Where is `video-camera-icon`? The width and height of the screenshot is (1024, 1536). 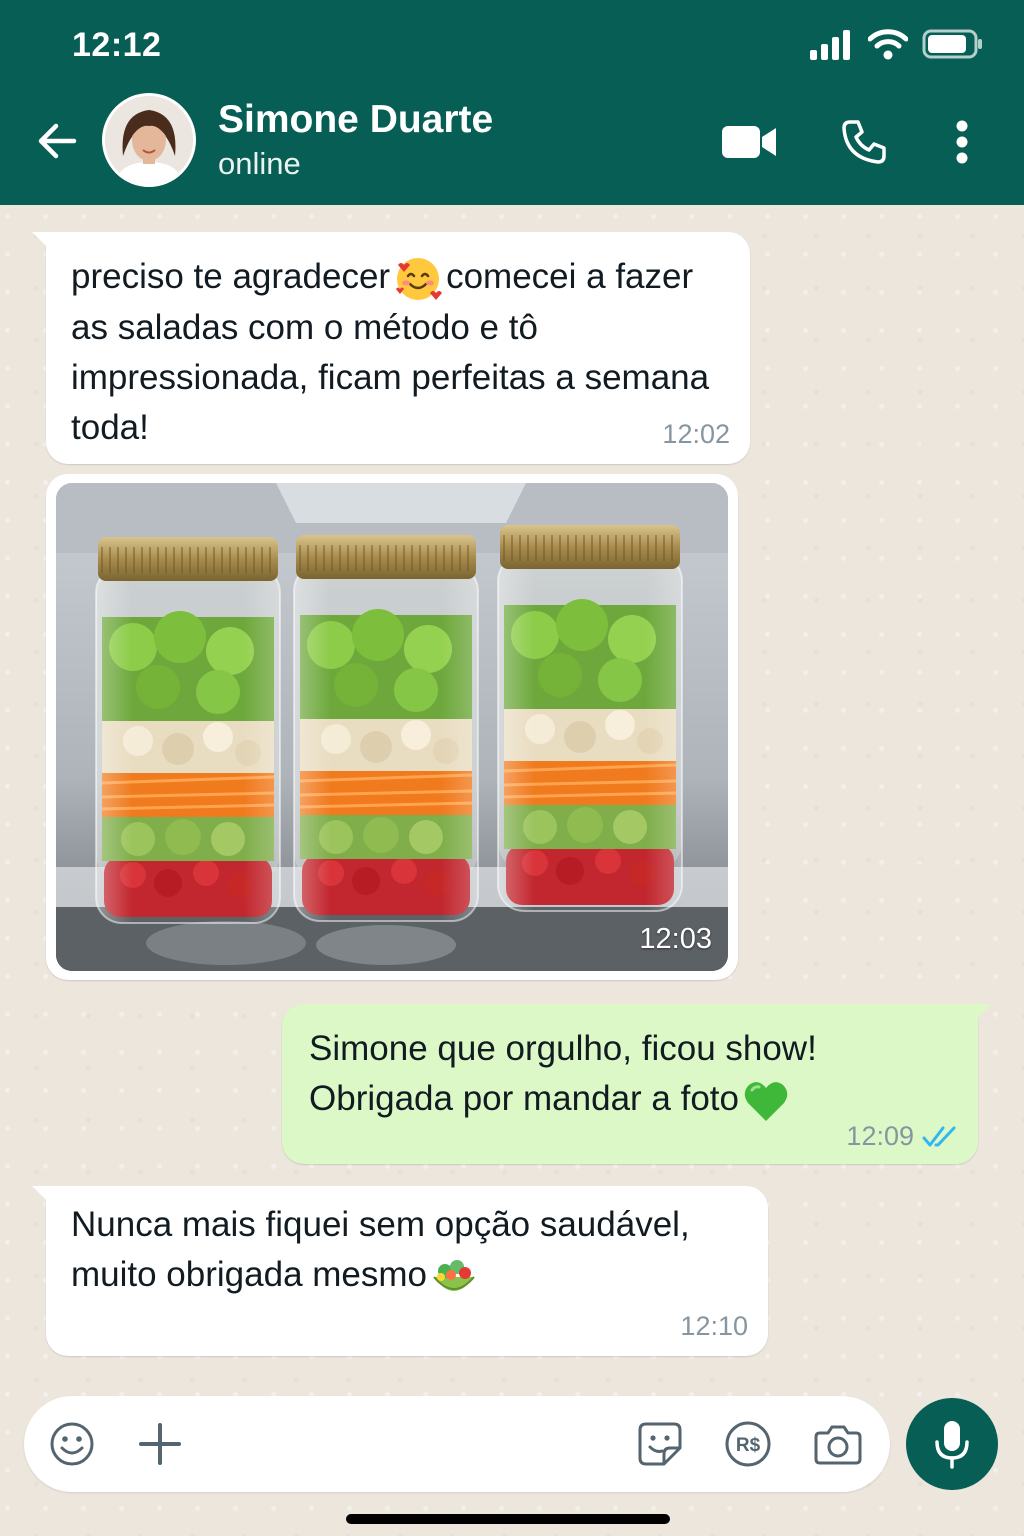 video-camera-icon is located at coordinates (749, 142).